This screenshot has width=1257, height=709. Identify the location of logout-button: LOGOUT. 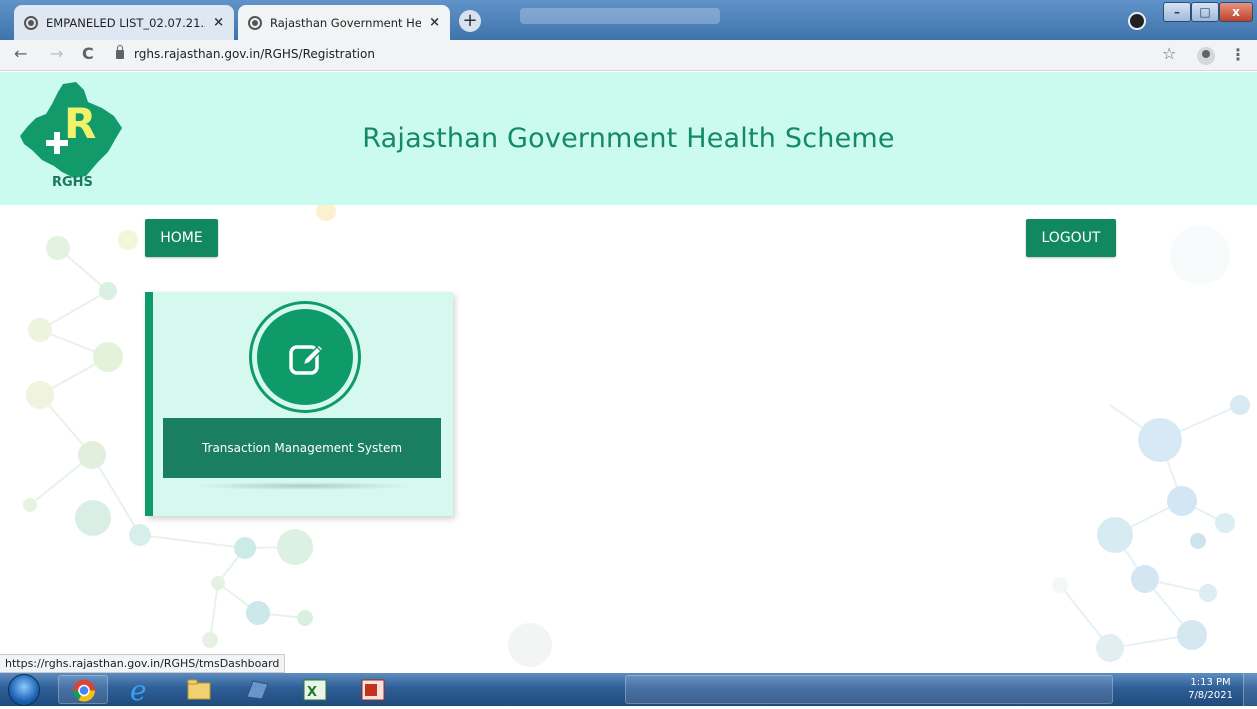
(1071, 238).